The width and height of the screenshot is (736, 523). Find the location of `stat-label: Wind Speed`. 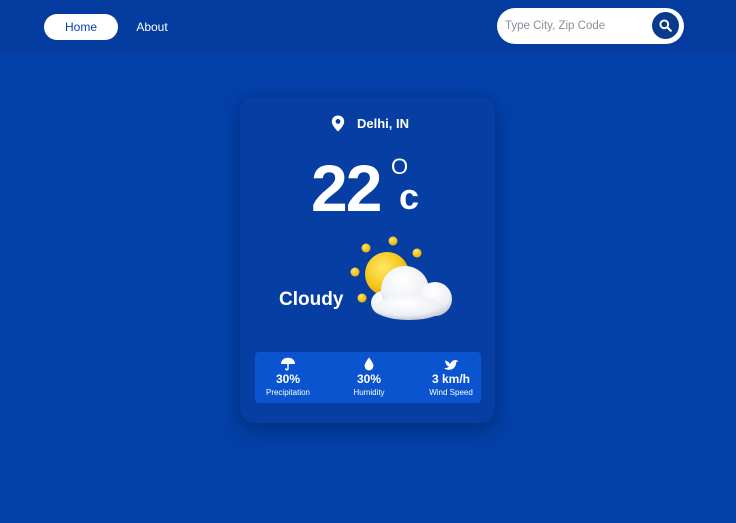

stat-label: Wind Speed is located at coordinates (451, 392).